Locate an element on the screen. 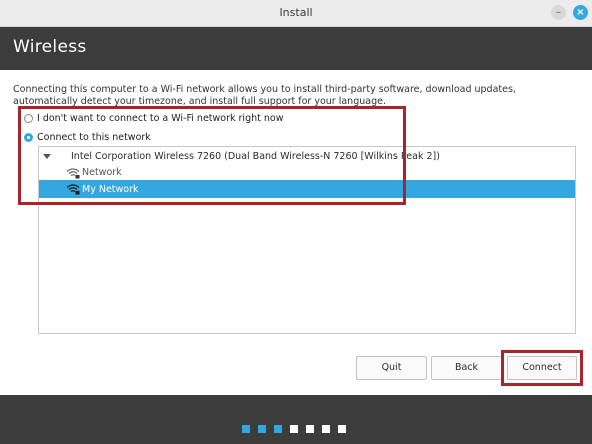 This screenshot has width=592, height=444. window-title: Install is located at coordinates (296, 12).